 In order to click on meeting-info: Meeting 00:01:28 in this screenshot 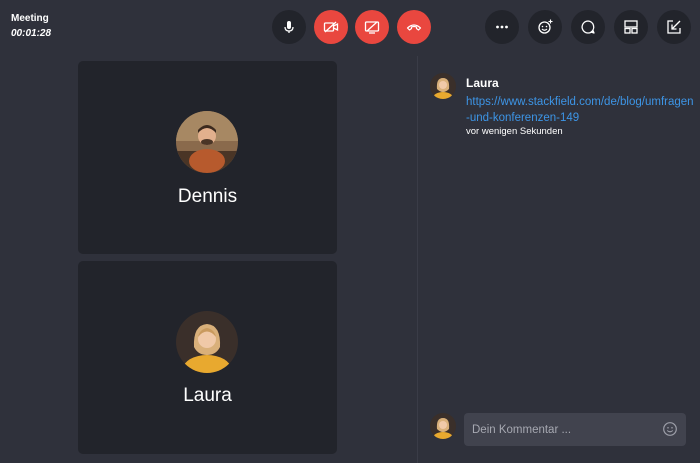, I will do `click(31, 26)`.